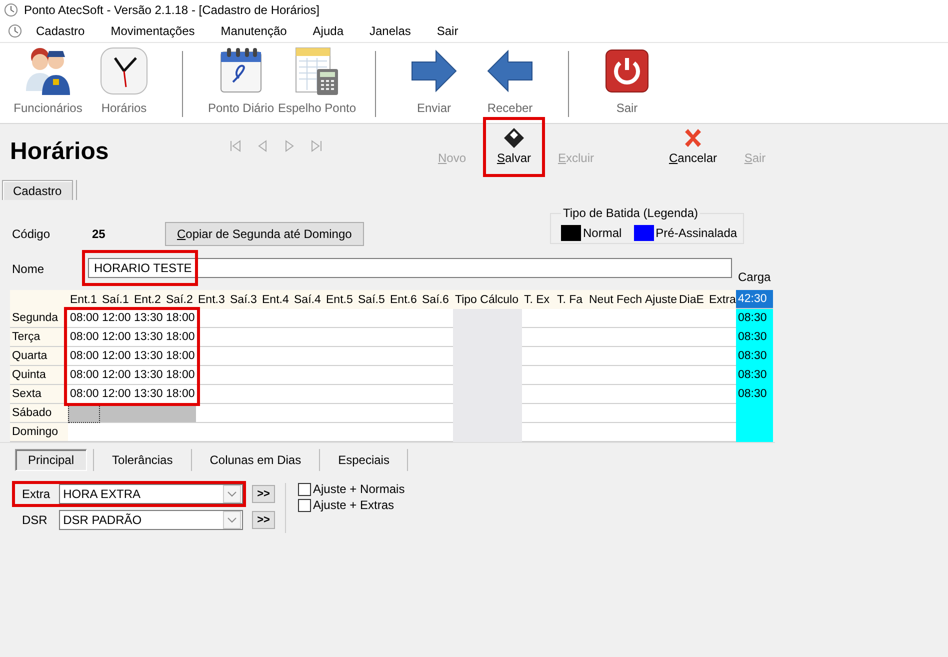 Image resolution: width=948 pixels, height=657 pixels. I want to click on toolbar-button: Enviar, so click(434, 82).